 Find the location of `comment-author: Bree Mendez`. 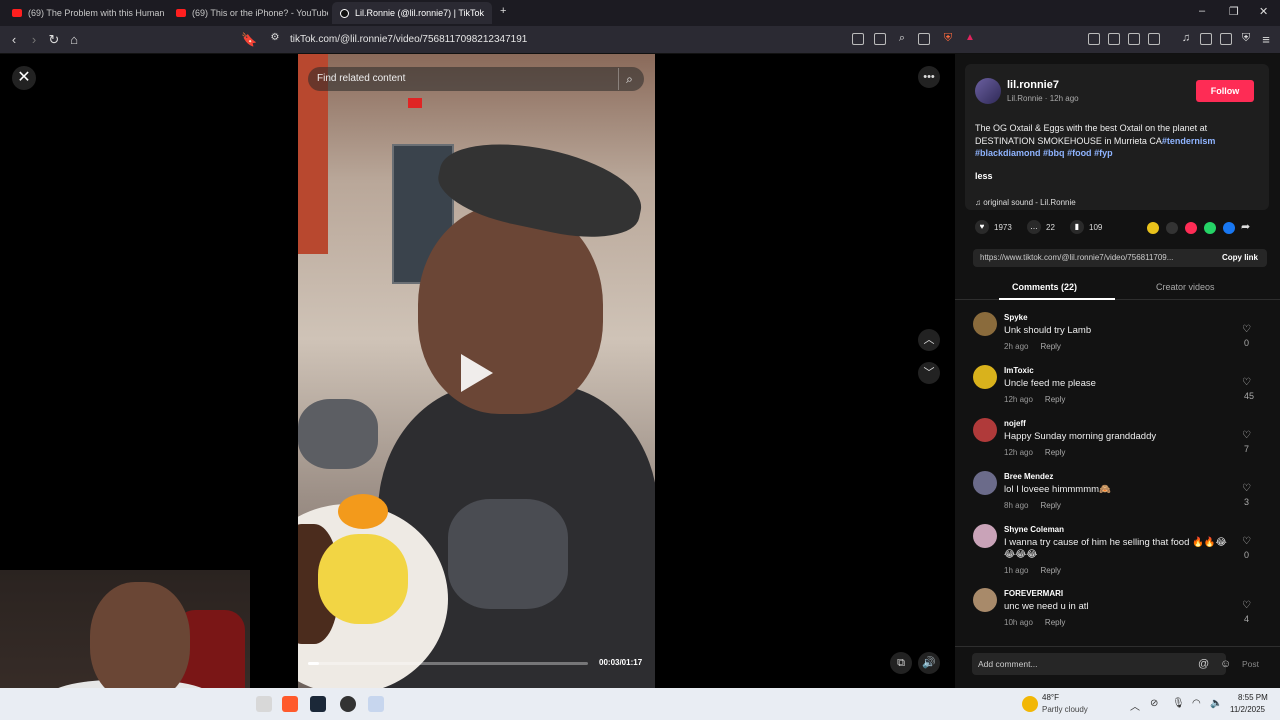

comment-author: Bree Mendez is located at coordinates (1028, 476).